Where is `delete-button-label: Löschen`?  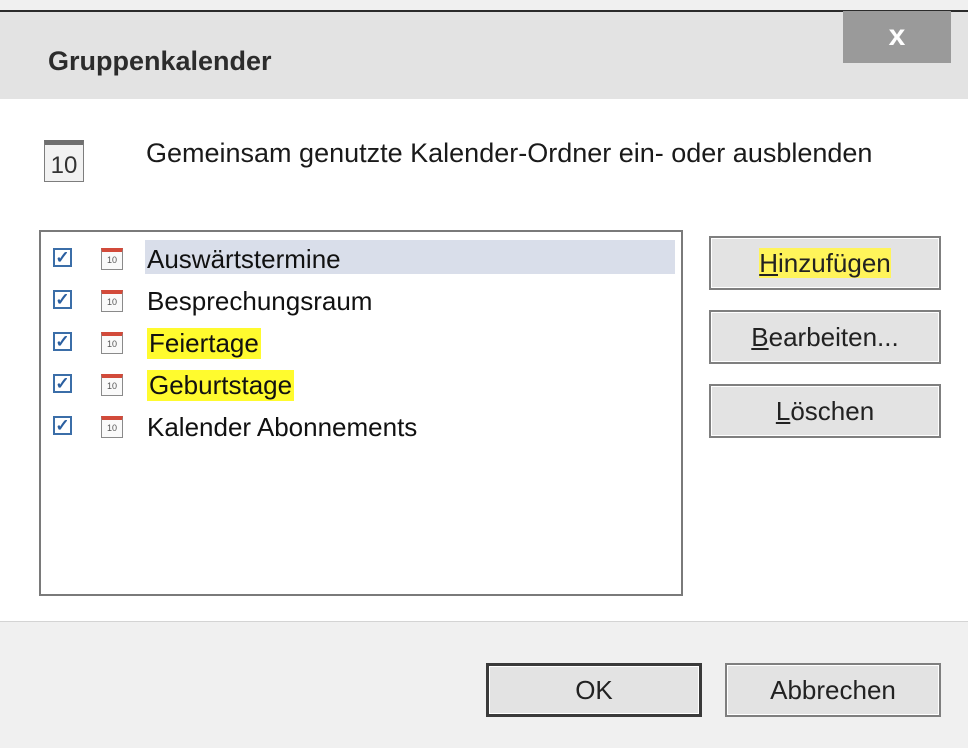
delete-button-label: Löschen is located at coordinates (825, 411).